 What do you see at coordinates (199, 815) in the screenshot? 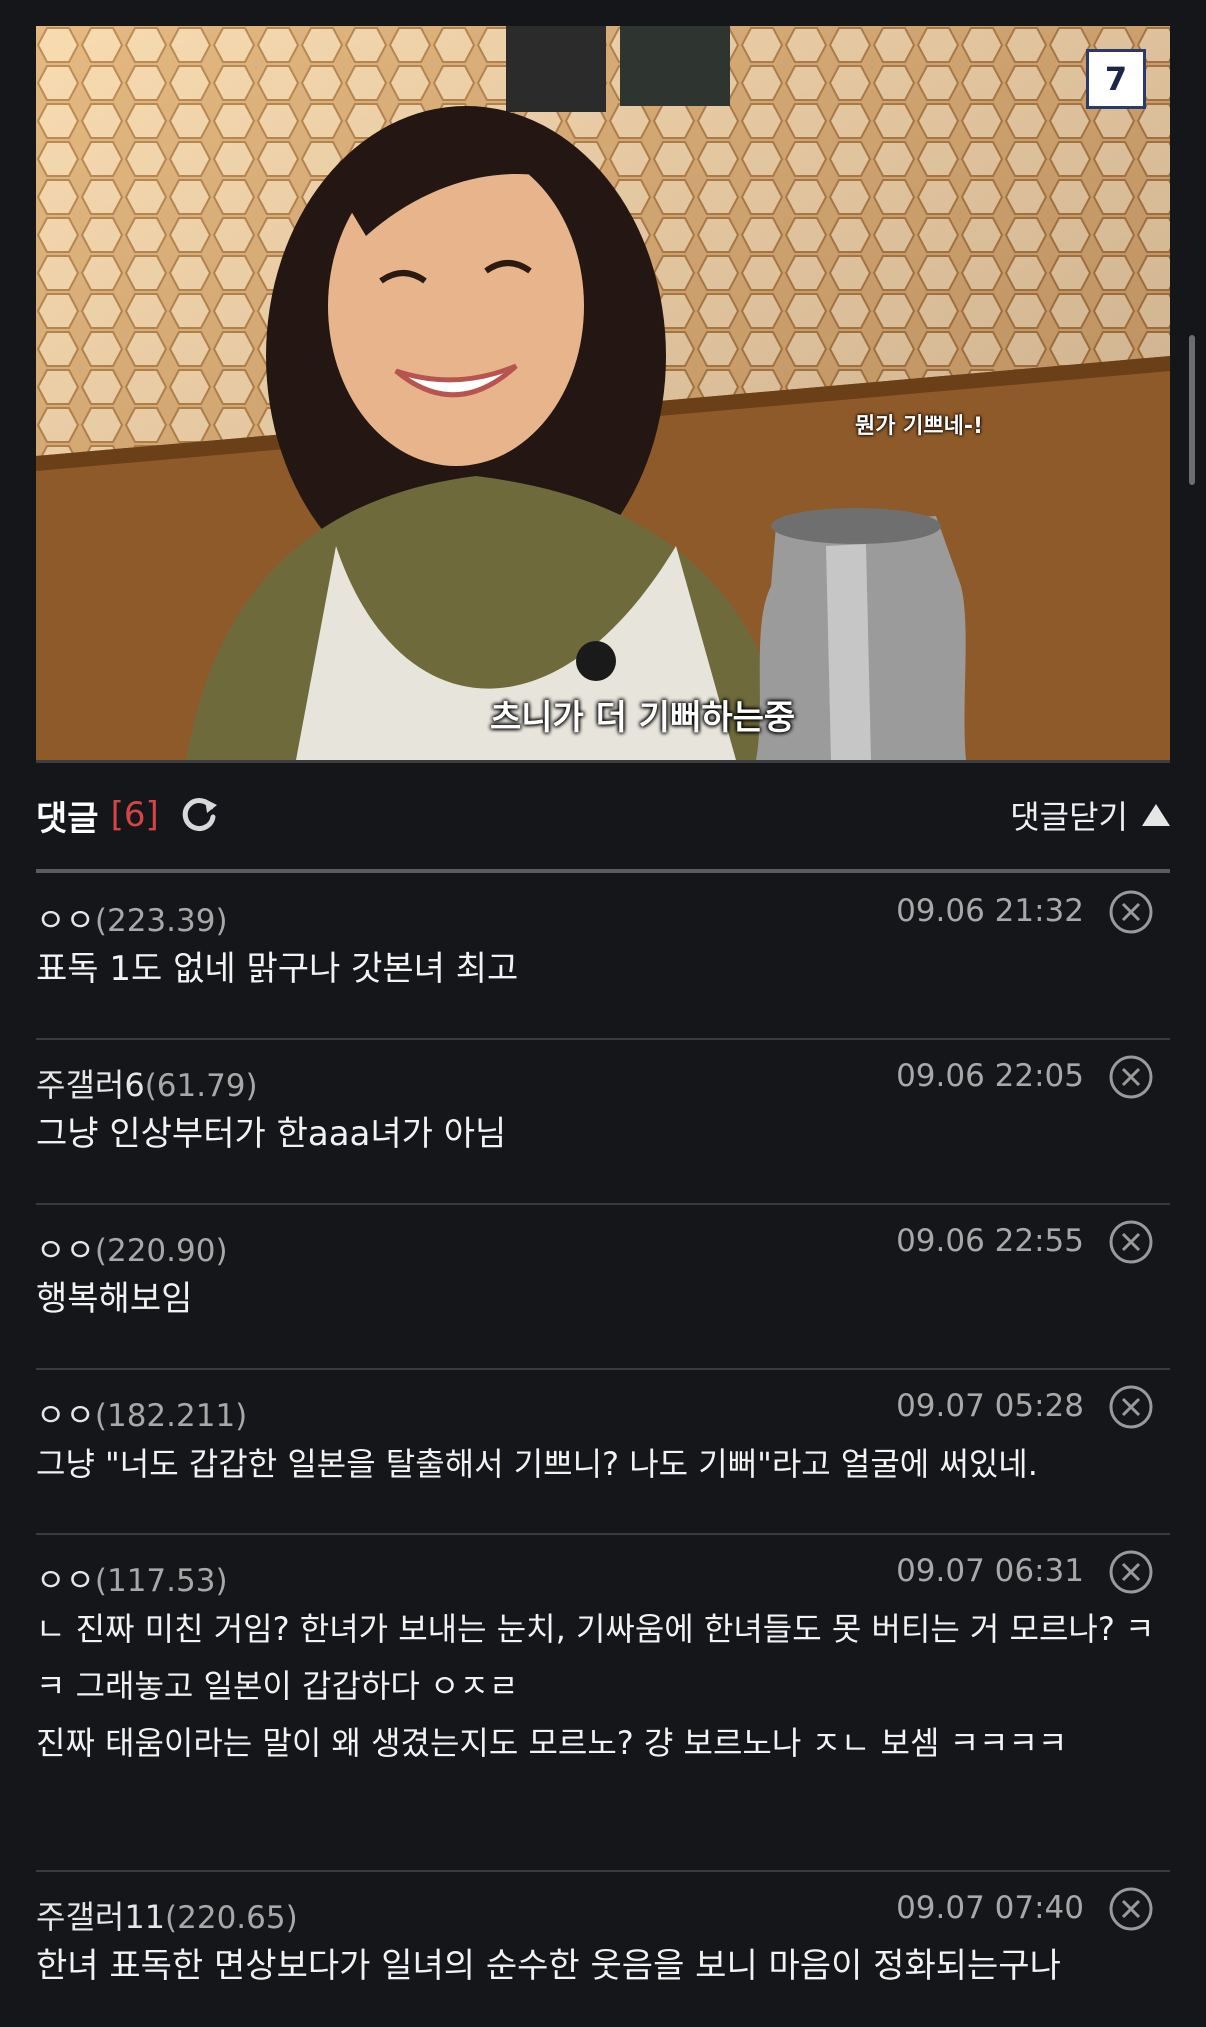
I see `refresh-icon` at bounding box center [199, 815].